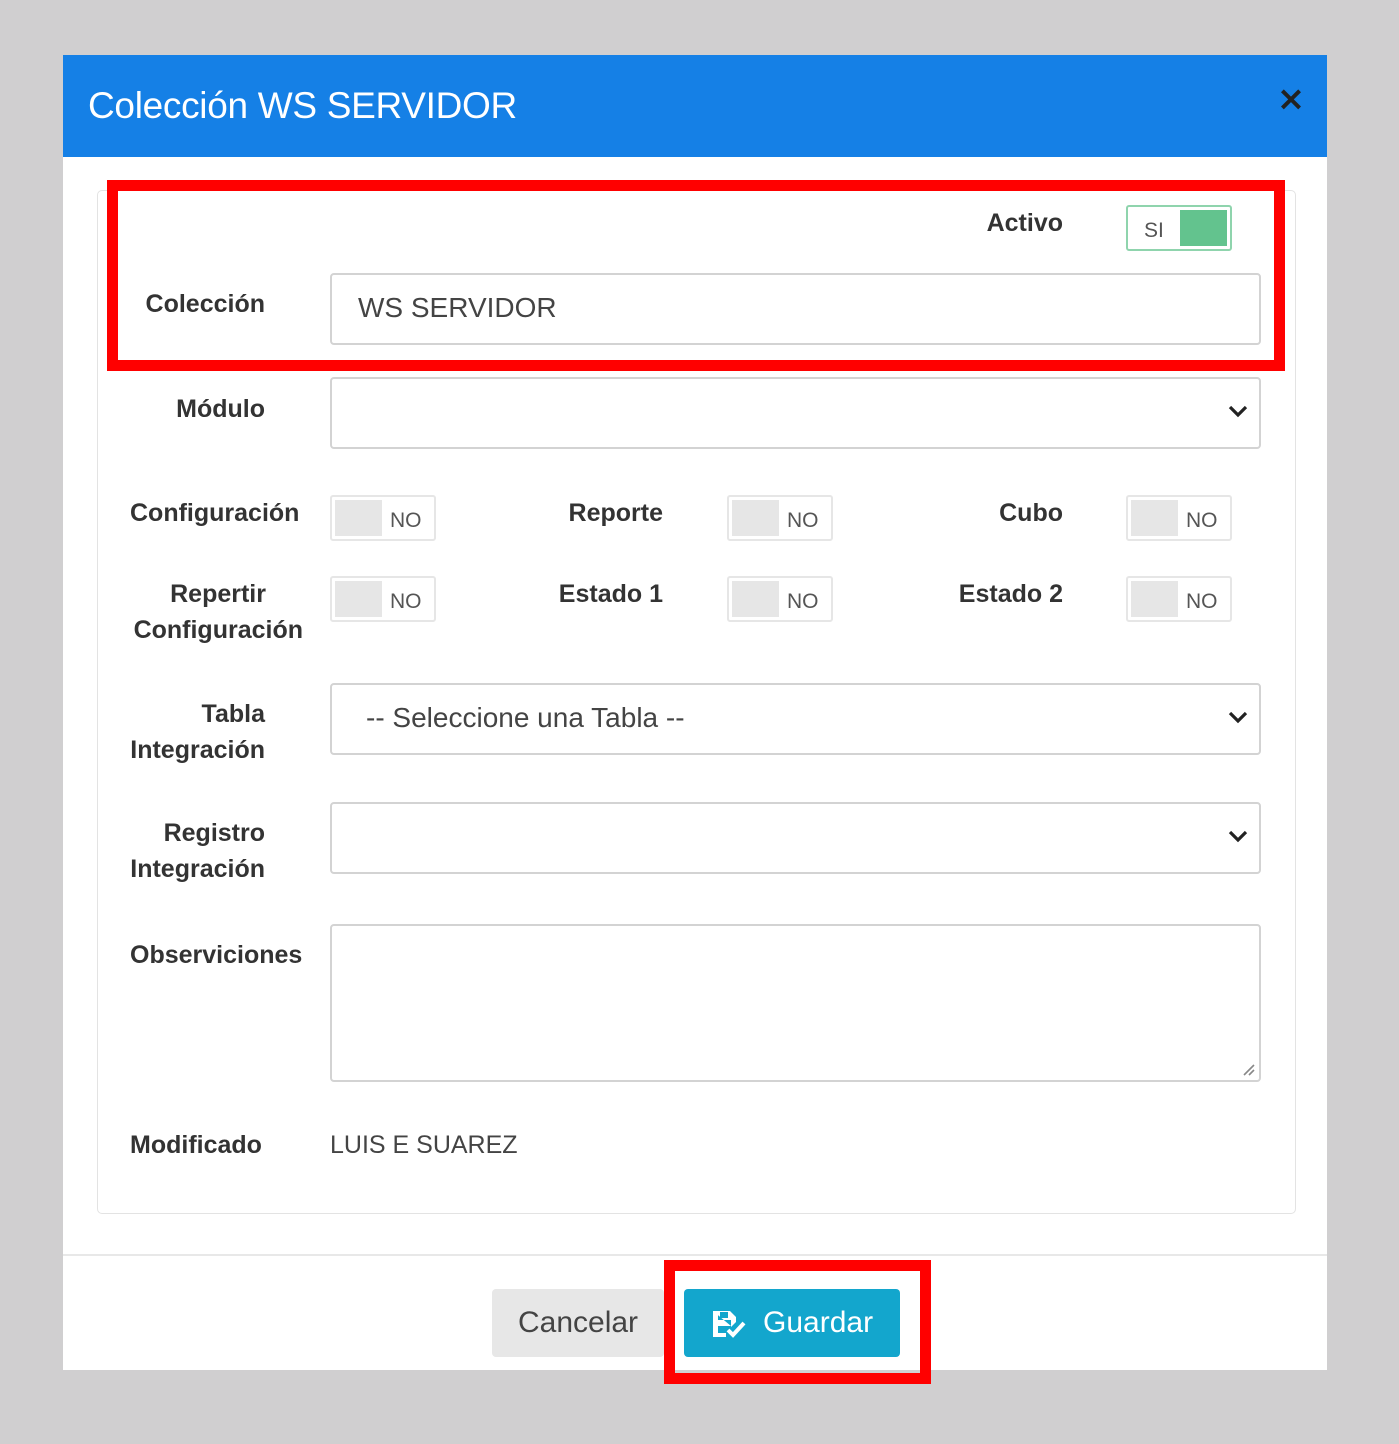 The image size is (1399, 1444). What do you see at coordinates (1202, 601) in the screenshot?
I see `estado-2-toggle-value: NO` at bounding box center [1202, 601].